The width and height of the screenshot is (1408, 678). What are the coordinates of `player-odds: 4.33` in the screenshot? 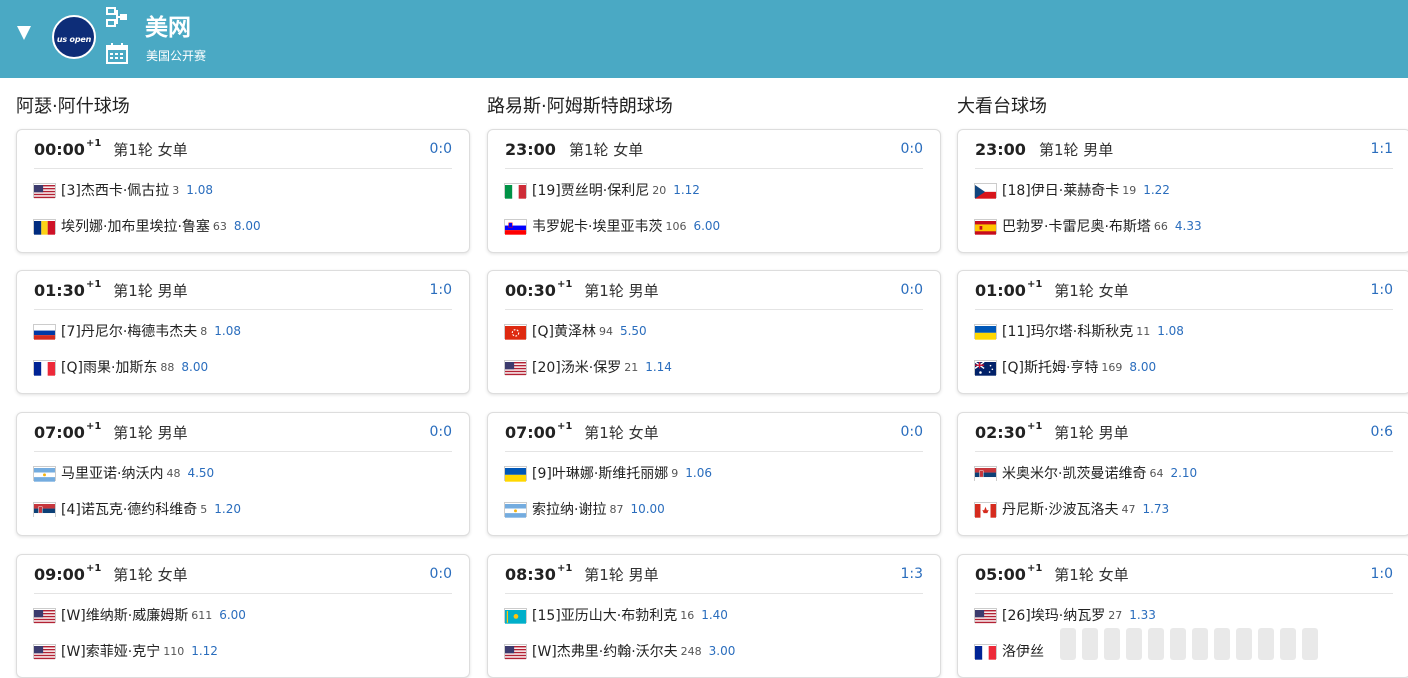 It's located at (1188, 226).